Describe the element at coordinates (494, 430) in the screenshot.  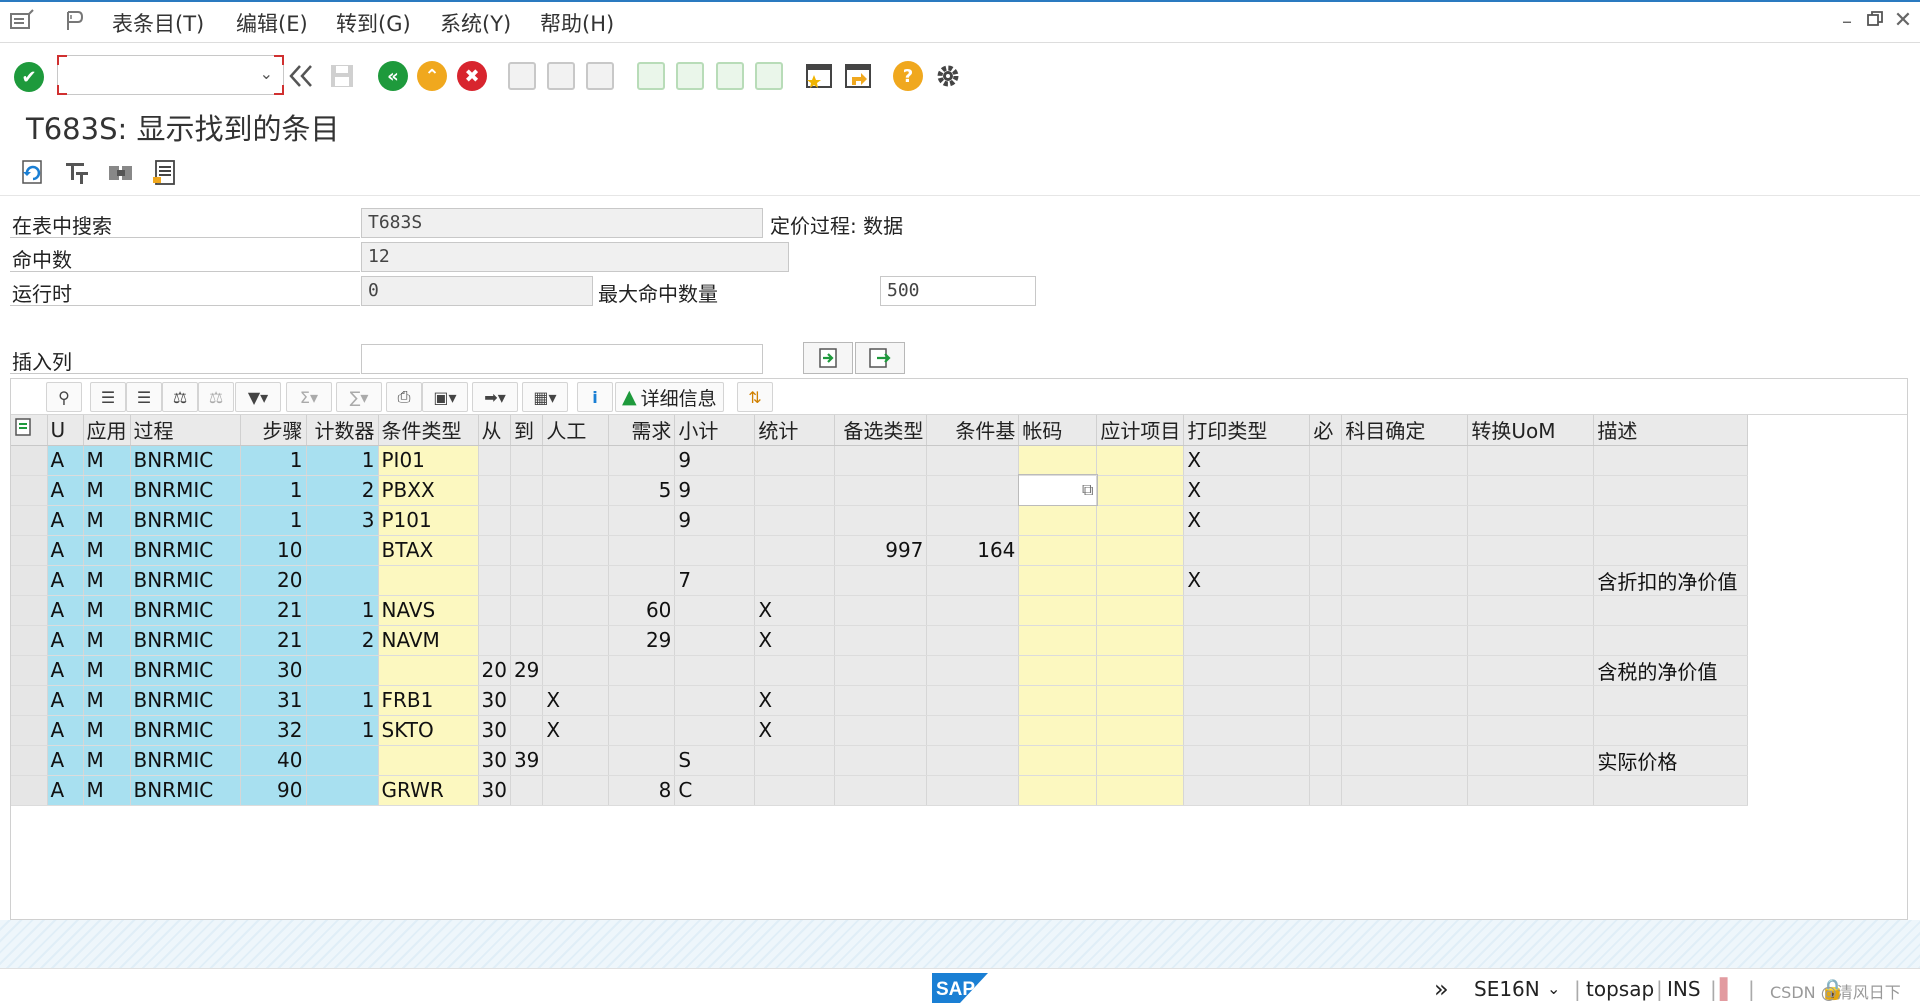
I see `column-header: 从` at that location.